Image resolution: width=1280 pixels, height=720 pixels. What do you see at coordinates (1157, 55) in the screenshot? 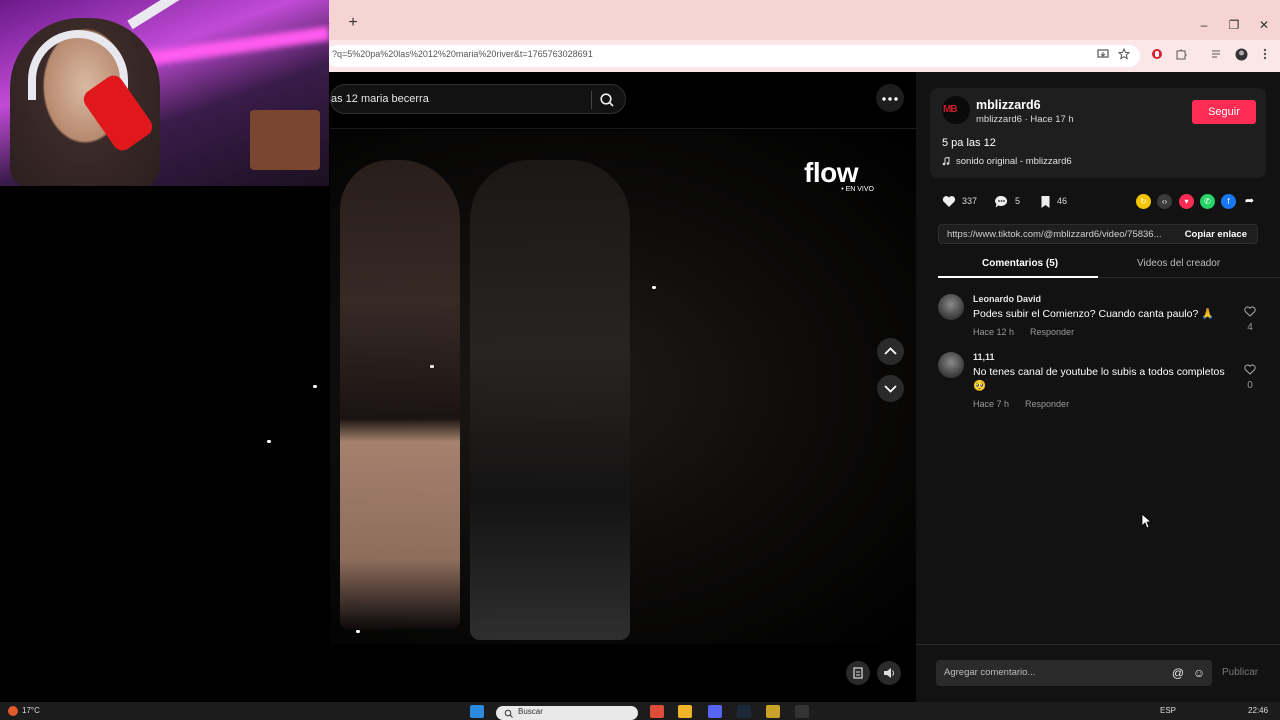
I see `adblock-extension-icon` at bounding box center [1157, 55].